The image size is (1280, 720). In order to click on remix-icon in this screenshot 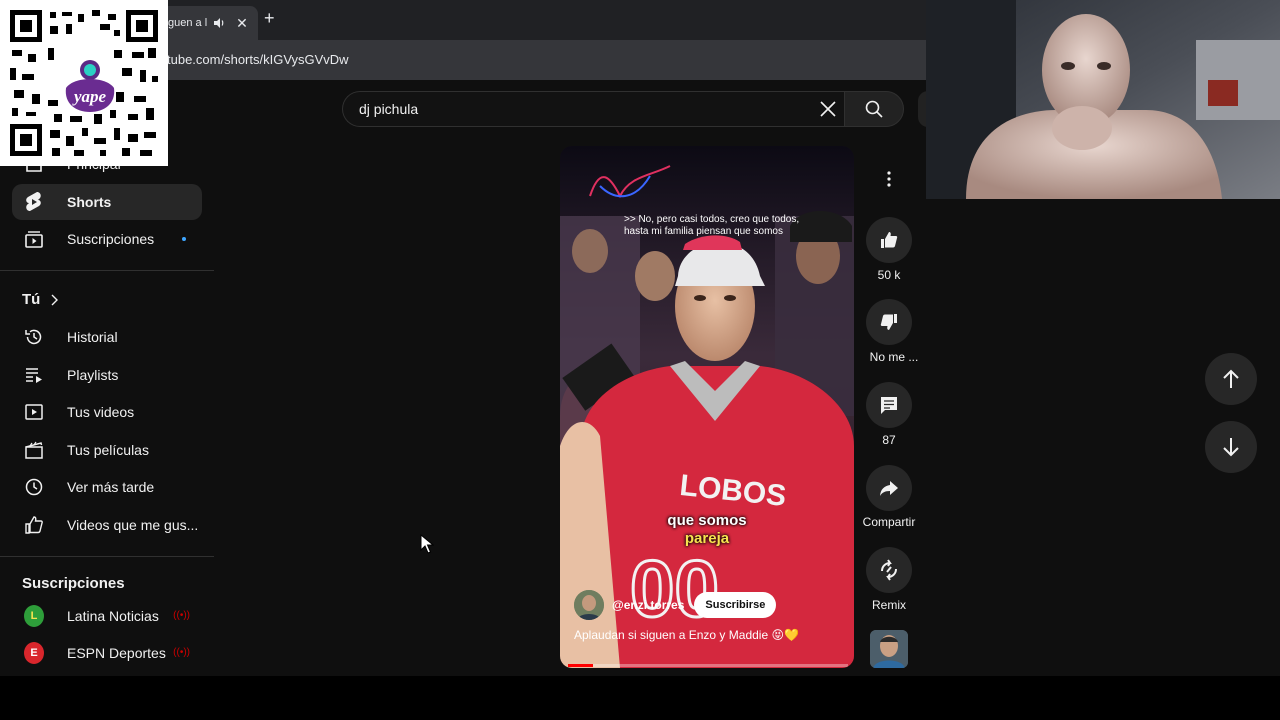, I will do `click(889, 570)`.